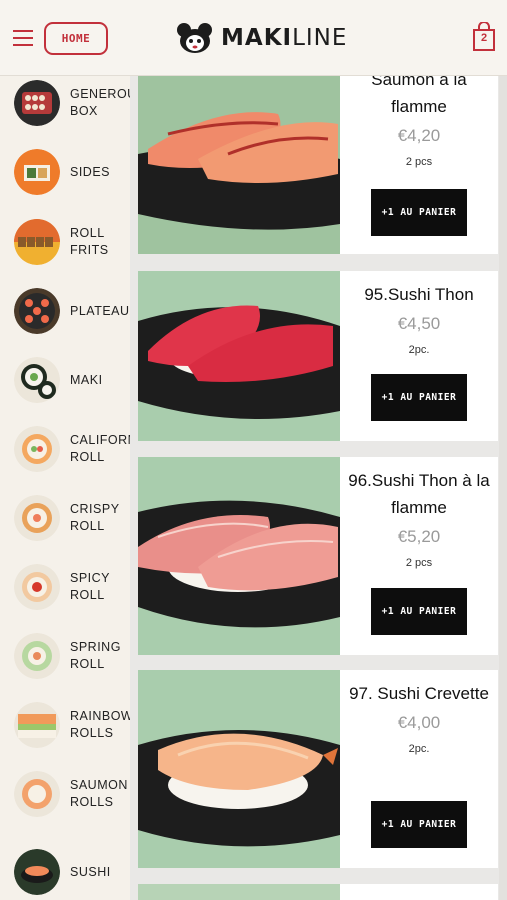  What do you see at coordinates (65, 518) in the screenshot?
I see `sidebar-item-crispy-roll: CRISPY ROLL` at bounding box center [65, 518].